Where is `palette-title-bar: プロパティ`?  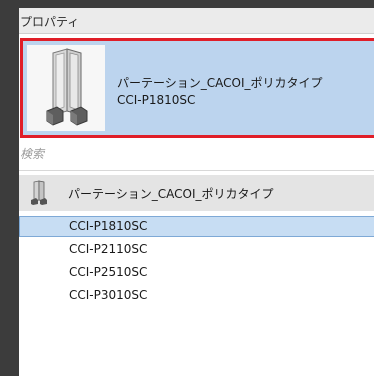
palette-title-bar: プロパティ is located at coordinates (196, 21).